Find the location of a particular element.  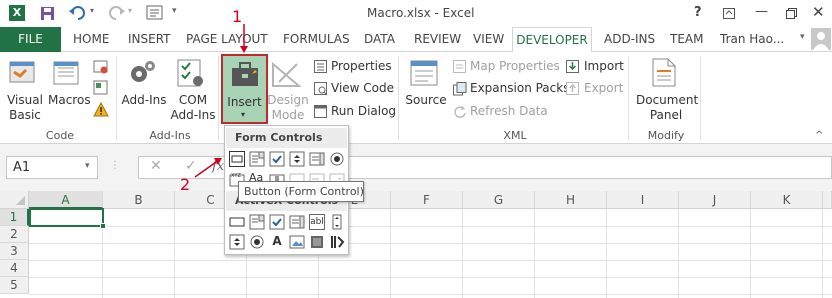

annotation-step-2: 2 is located at coordinates (185, 184).